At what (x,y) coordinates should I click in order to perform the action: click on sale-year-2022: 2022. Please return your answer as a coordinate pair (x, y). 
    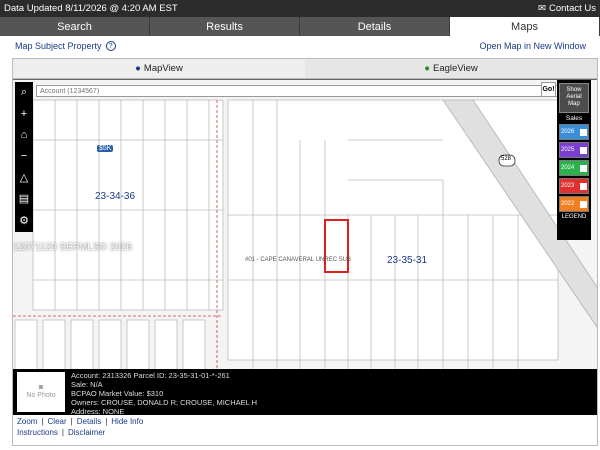
    Looking at the image, I should click on (574, 204).